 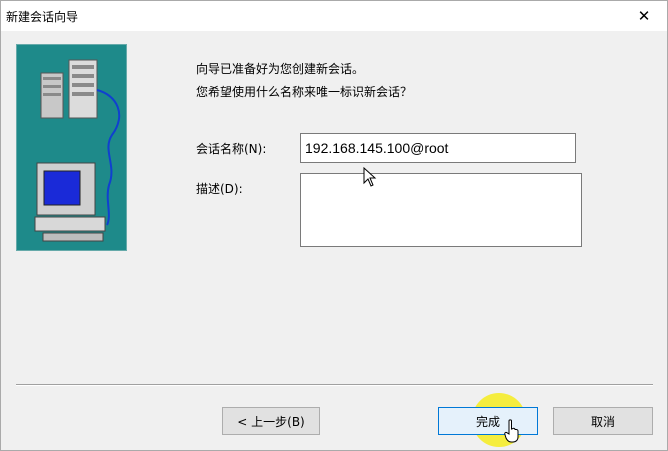 I want to click on description-input, so click(x=441, y=210).